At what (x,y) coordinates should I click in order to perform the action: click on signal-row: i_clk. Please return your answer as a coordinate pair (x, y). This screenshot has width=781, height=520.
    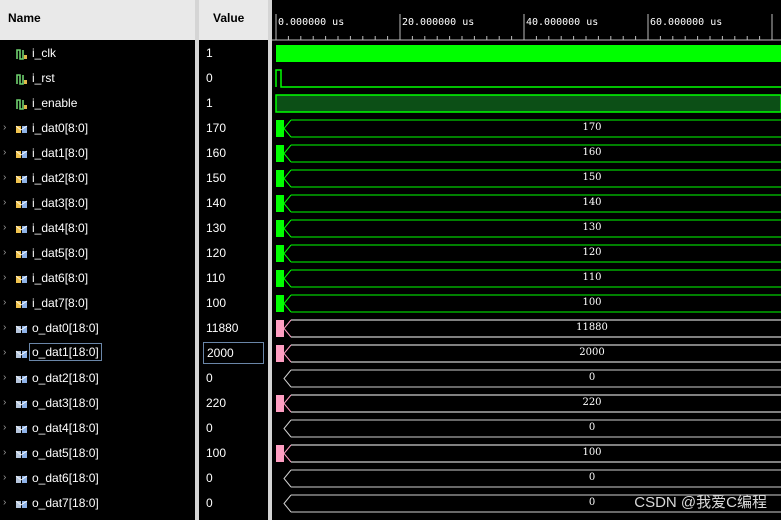
    Looking at the image, I should click on (97, 53).